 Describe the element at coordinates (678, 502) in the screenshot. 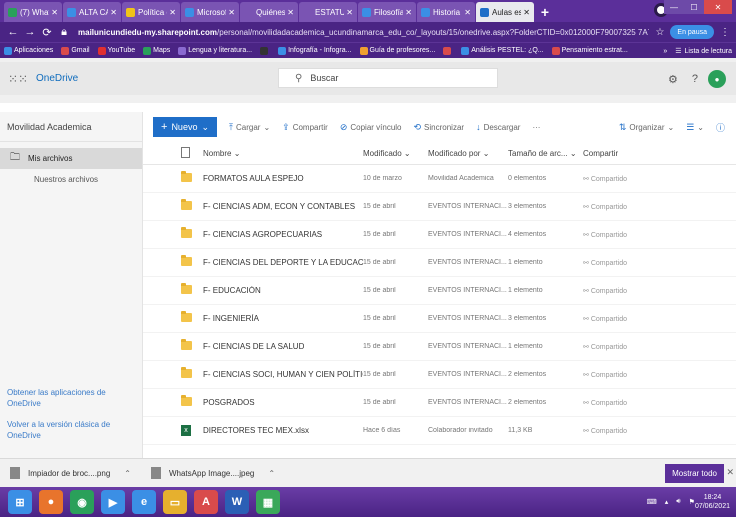

I see `volume-icon: 🔊︎` at that location.